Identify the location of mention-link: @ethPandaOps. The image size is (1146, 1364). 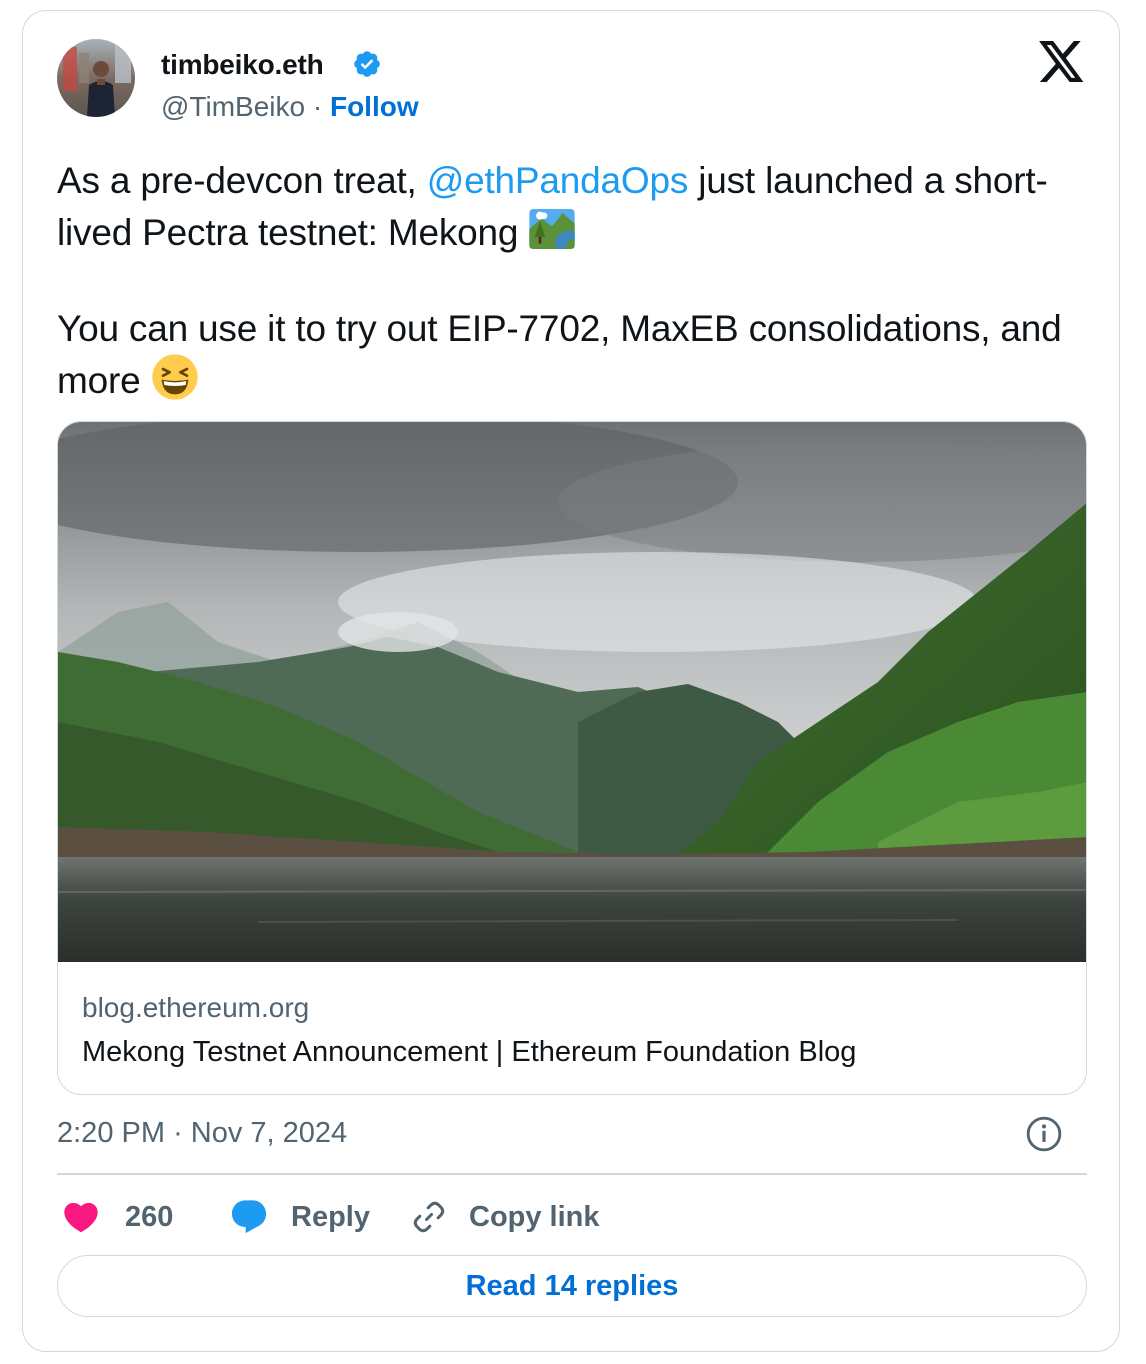
(558, 180).